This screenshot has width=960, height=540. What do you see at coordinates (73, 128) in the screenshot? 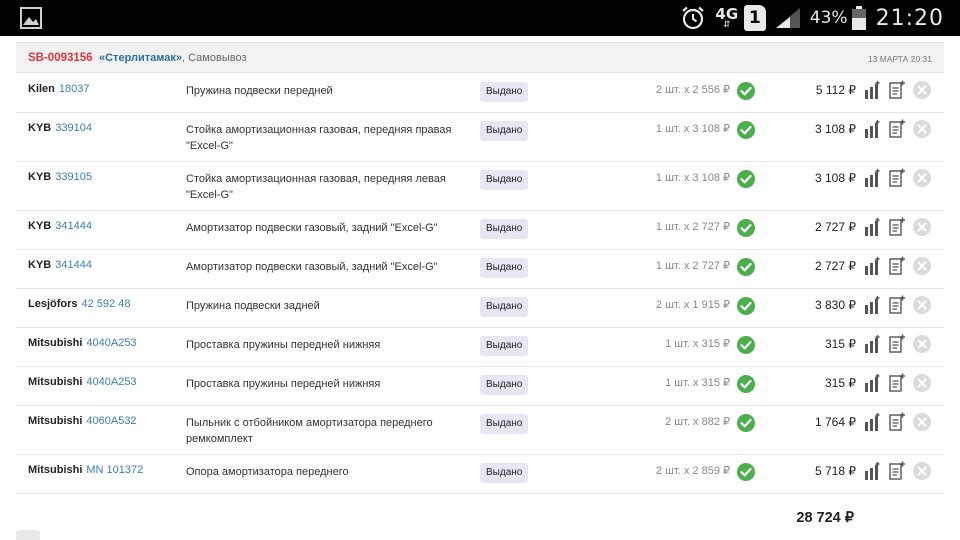
I see `item-article-link: 339104` at bounding box center [73, 128].